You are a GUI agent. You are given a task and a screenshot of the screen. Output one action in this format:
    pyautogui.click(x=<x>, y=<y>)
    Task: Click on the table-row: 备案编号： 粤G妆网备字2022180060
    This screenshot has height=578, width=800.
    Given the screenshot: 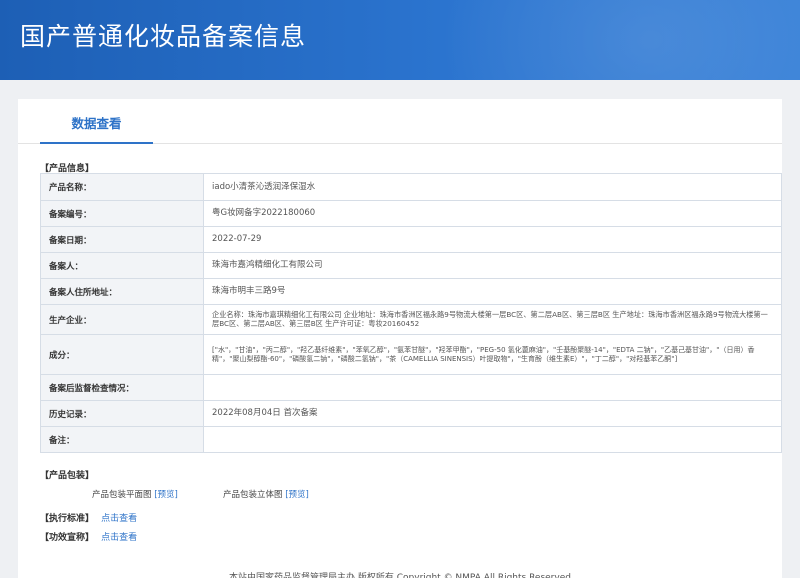 What is the action you would take?
    pyautogui.click(x=411, y=213)
    